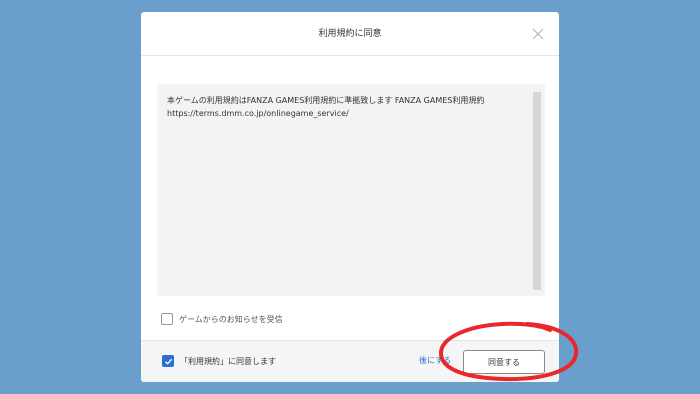 The width and height of the screenshot is (700, 394). What do you see at coordinates (228, 361) in the screenshot?
I see `agree-checkbox-label: 「利用規約」に同意します` at bounding box center [228, 361].